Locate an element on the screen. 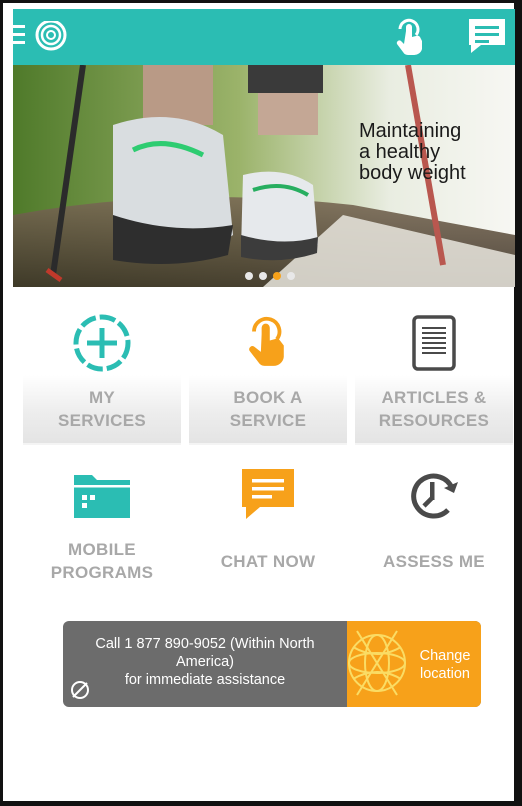 Image resolution: width=522 pixels, height=806 pixels. logo-ring-icon is located at coordinates (51, 36).